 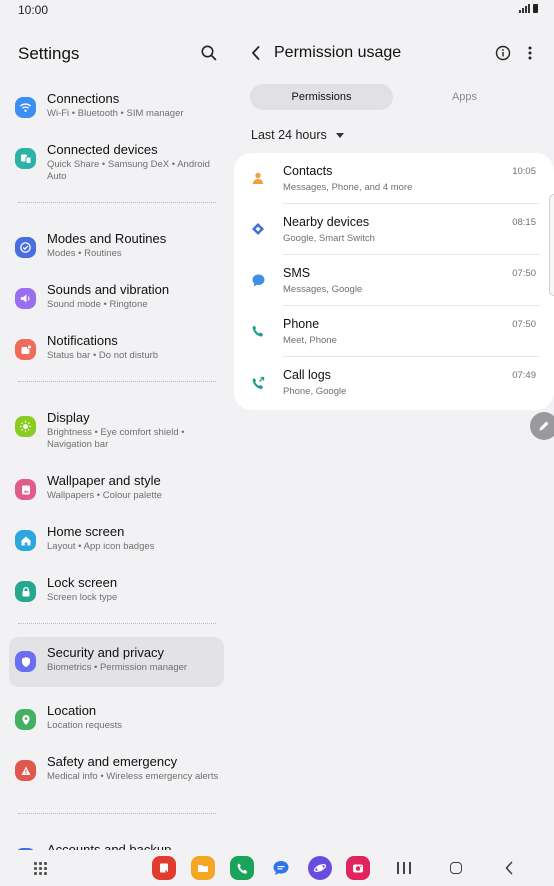 What do you see at coordinates (25, 770) in the screenshot?
I see `emergency-icon` at bounding box center [25, 770].